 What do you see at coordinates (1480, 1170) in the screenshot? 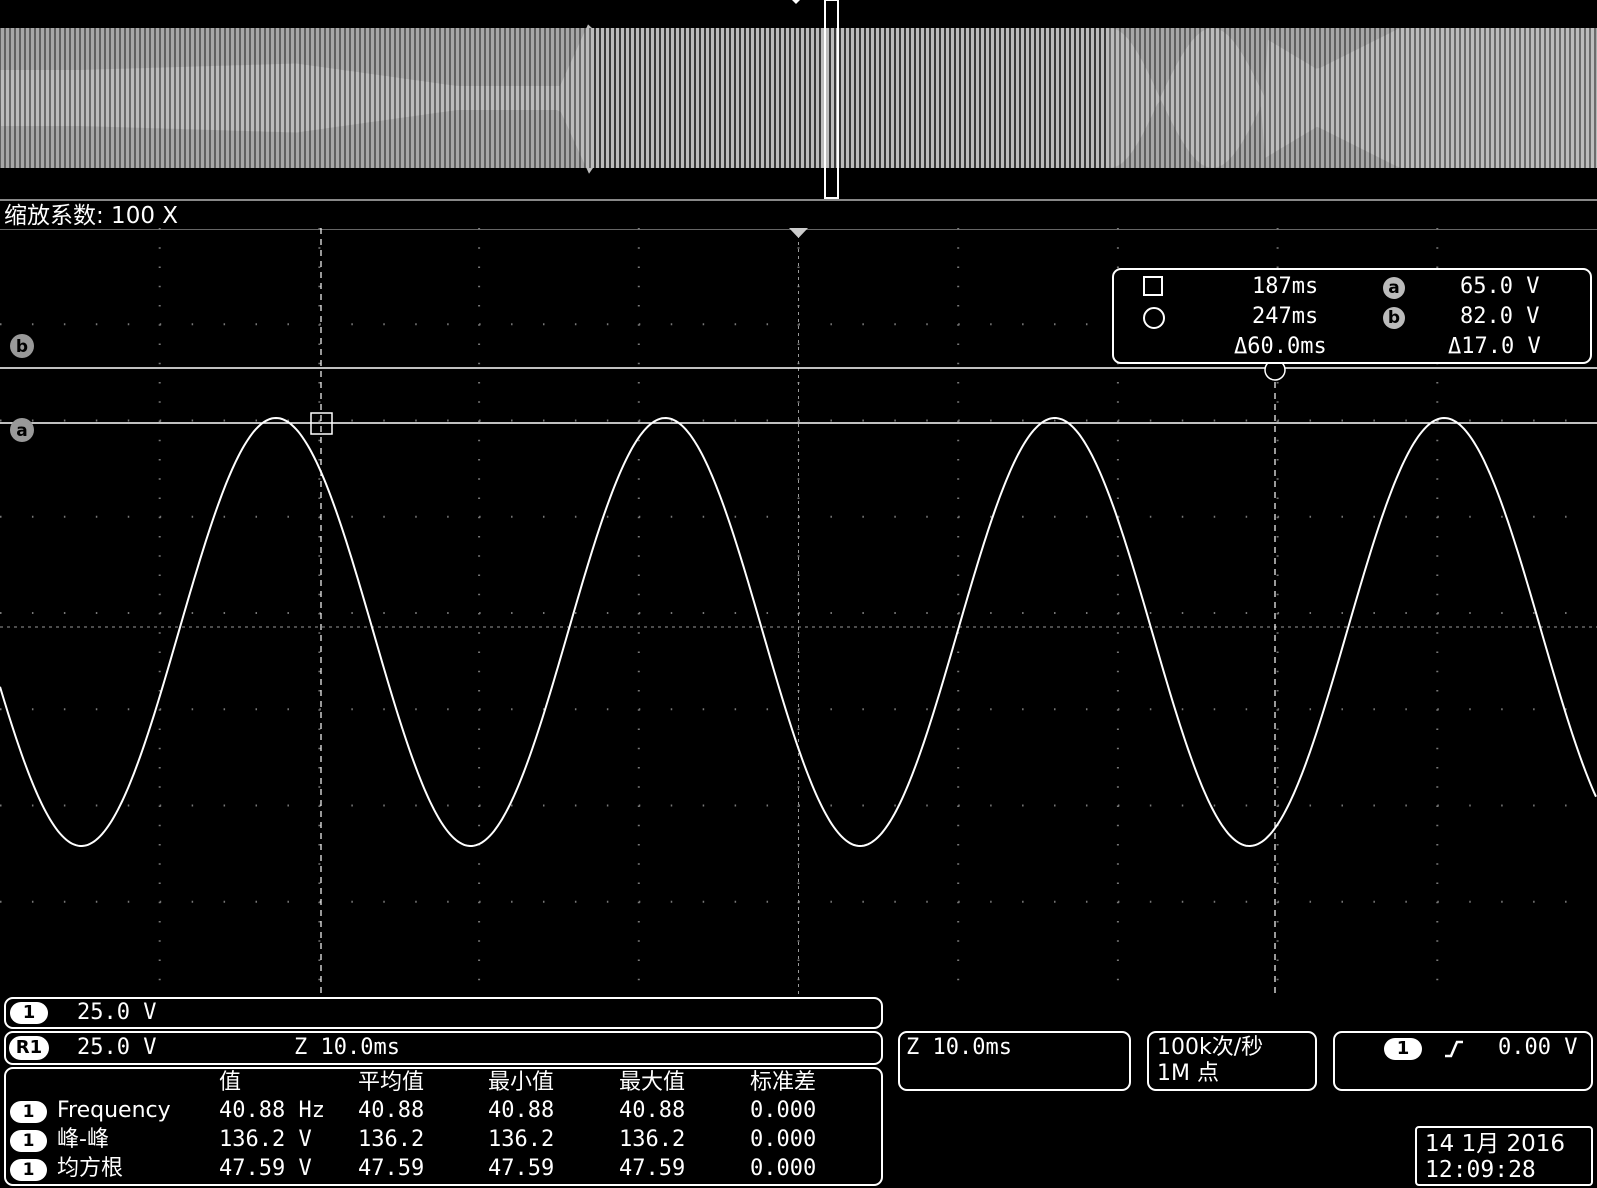
I see `time-display: 12:09:28` at bounding box center [1480, 1170].